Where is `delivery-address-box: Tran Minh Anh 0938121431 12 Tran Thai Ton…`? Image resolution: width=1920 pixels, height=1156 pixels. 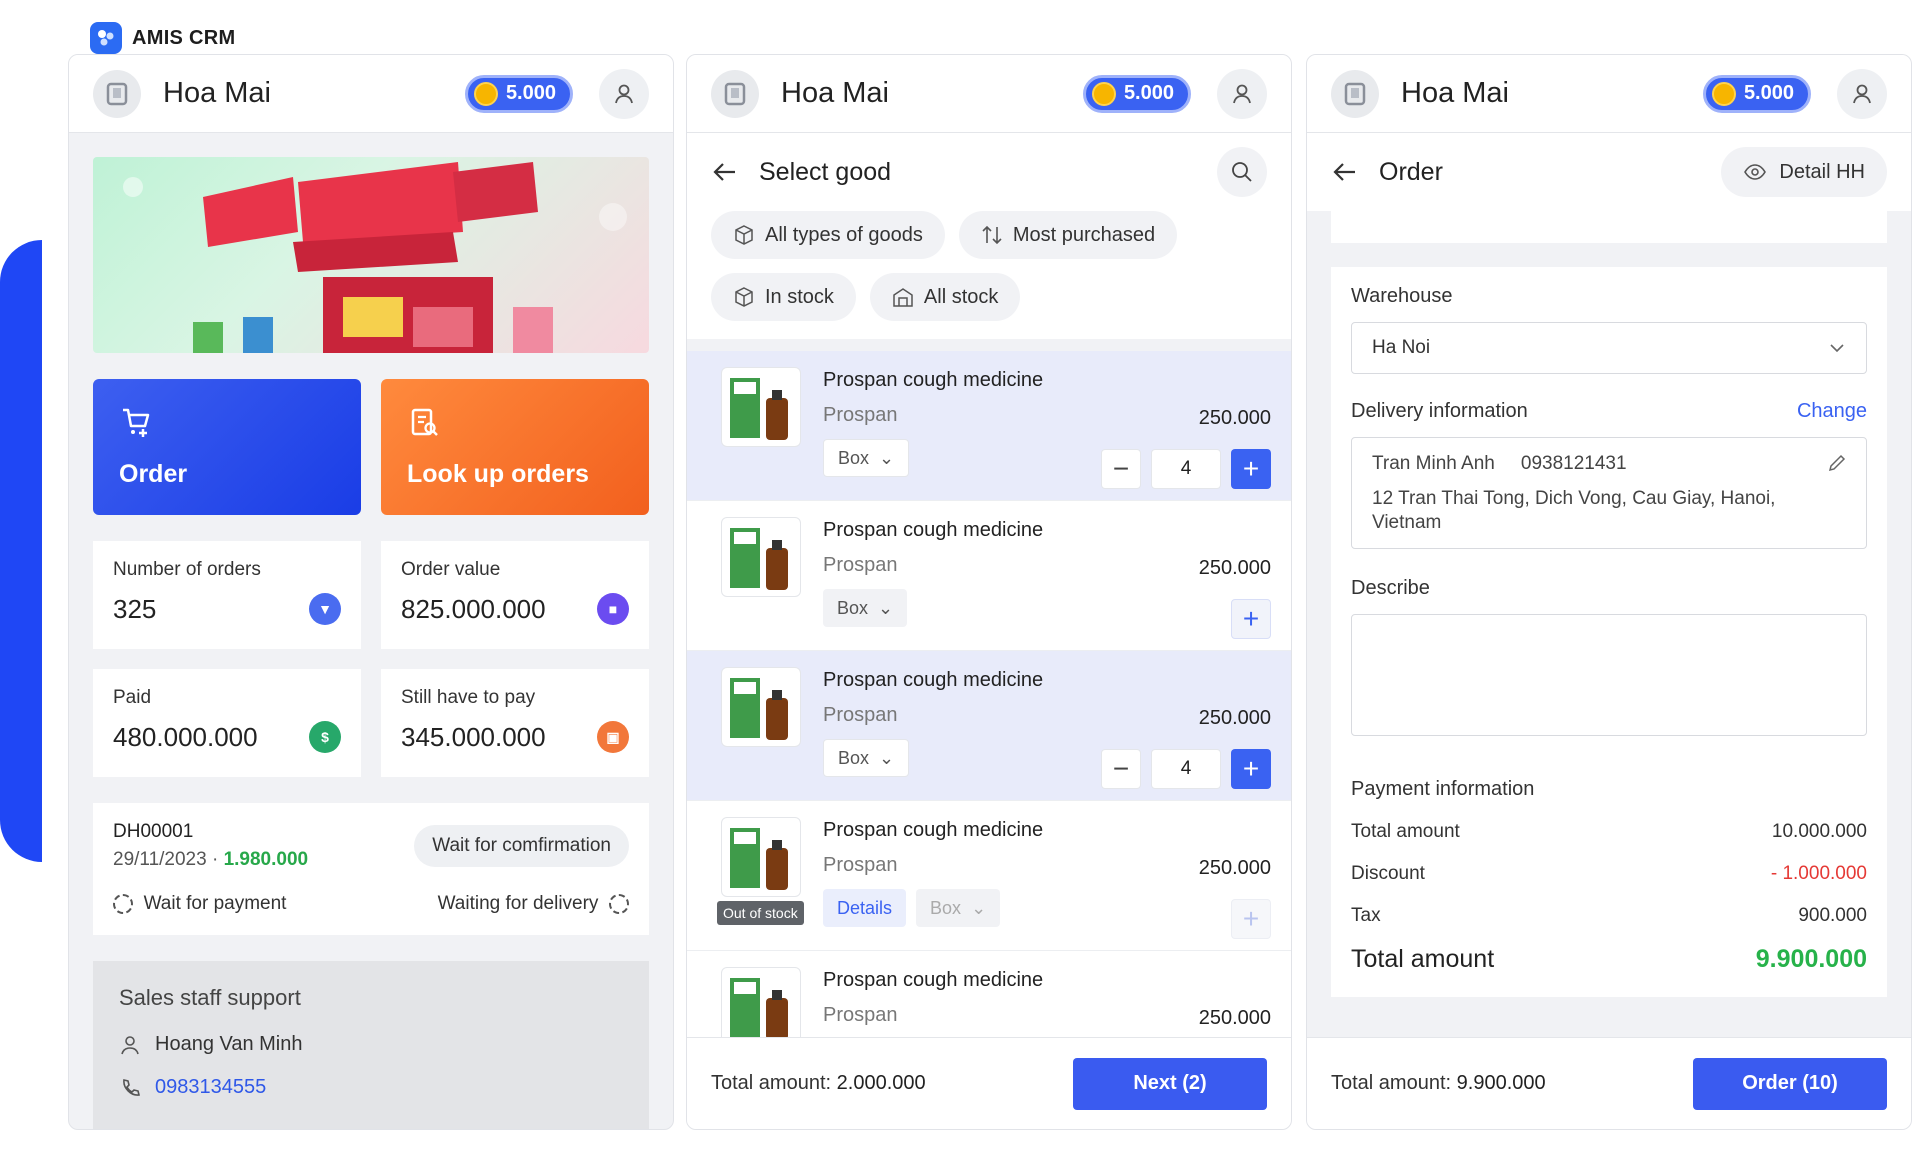
delivery-address-box: Tran Minh Anh 0938121431 12 Tran Thai Ton… is located at coordinates (1609, 493).